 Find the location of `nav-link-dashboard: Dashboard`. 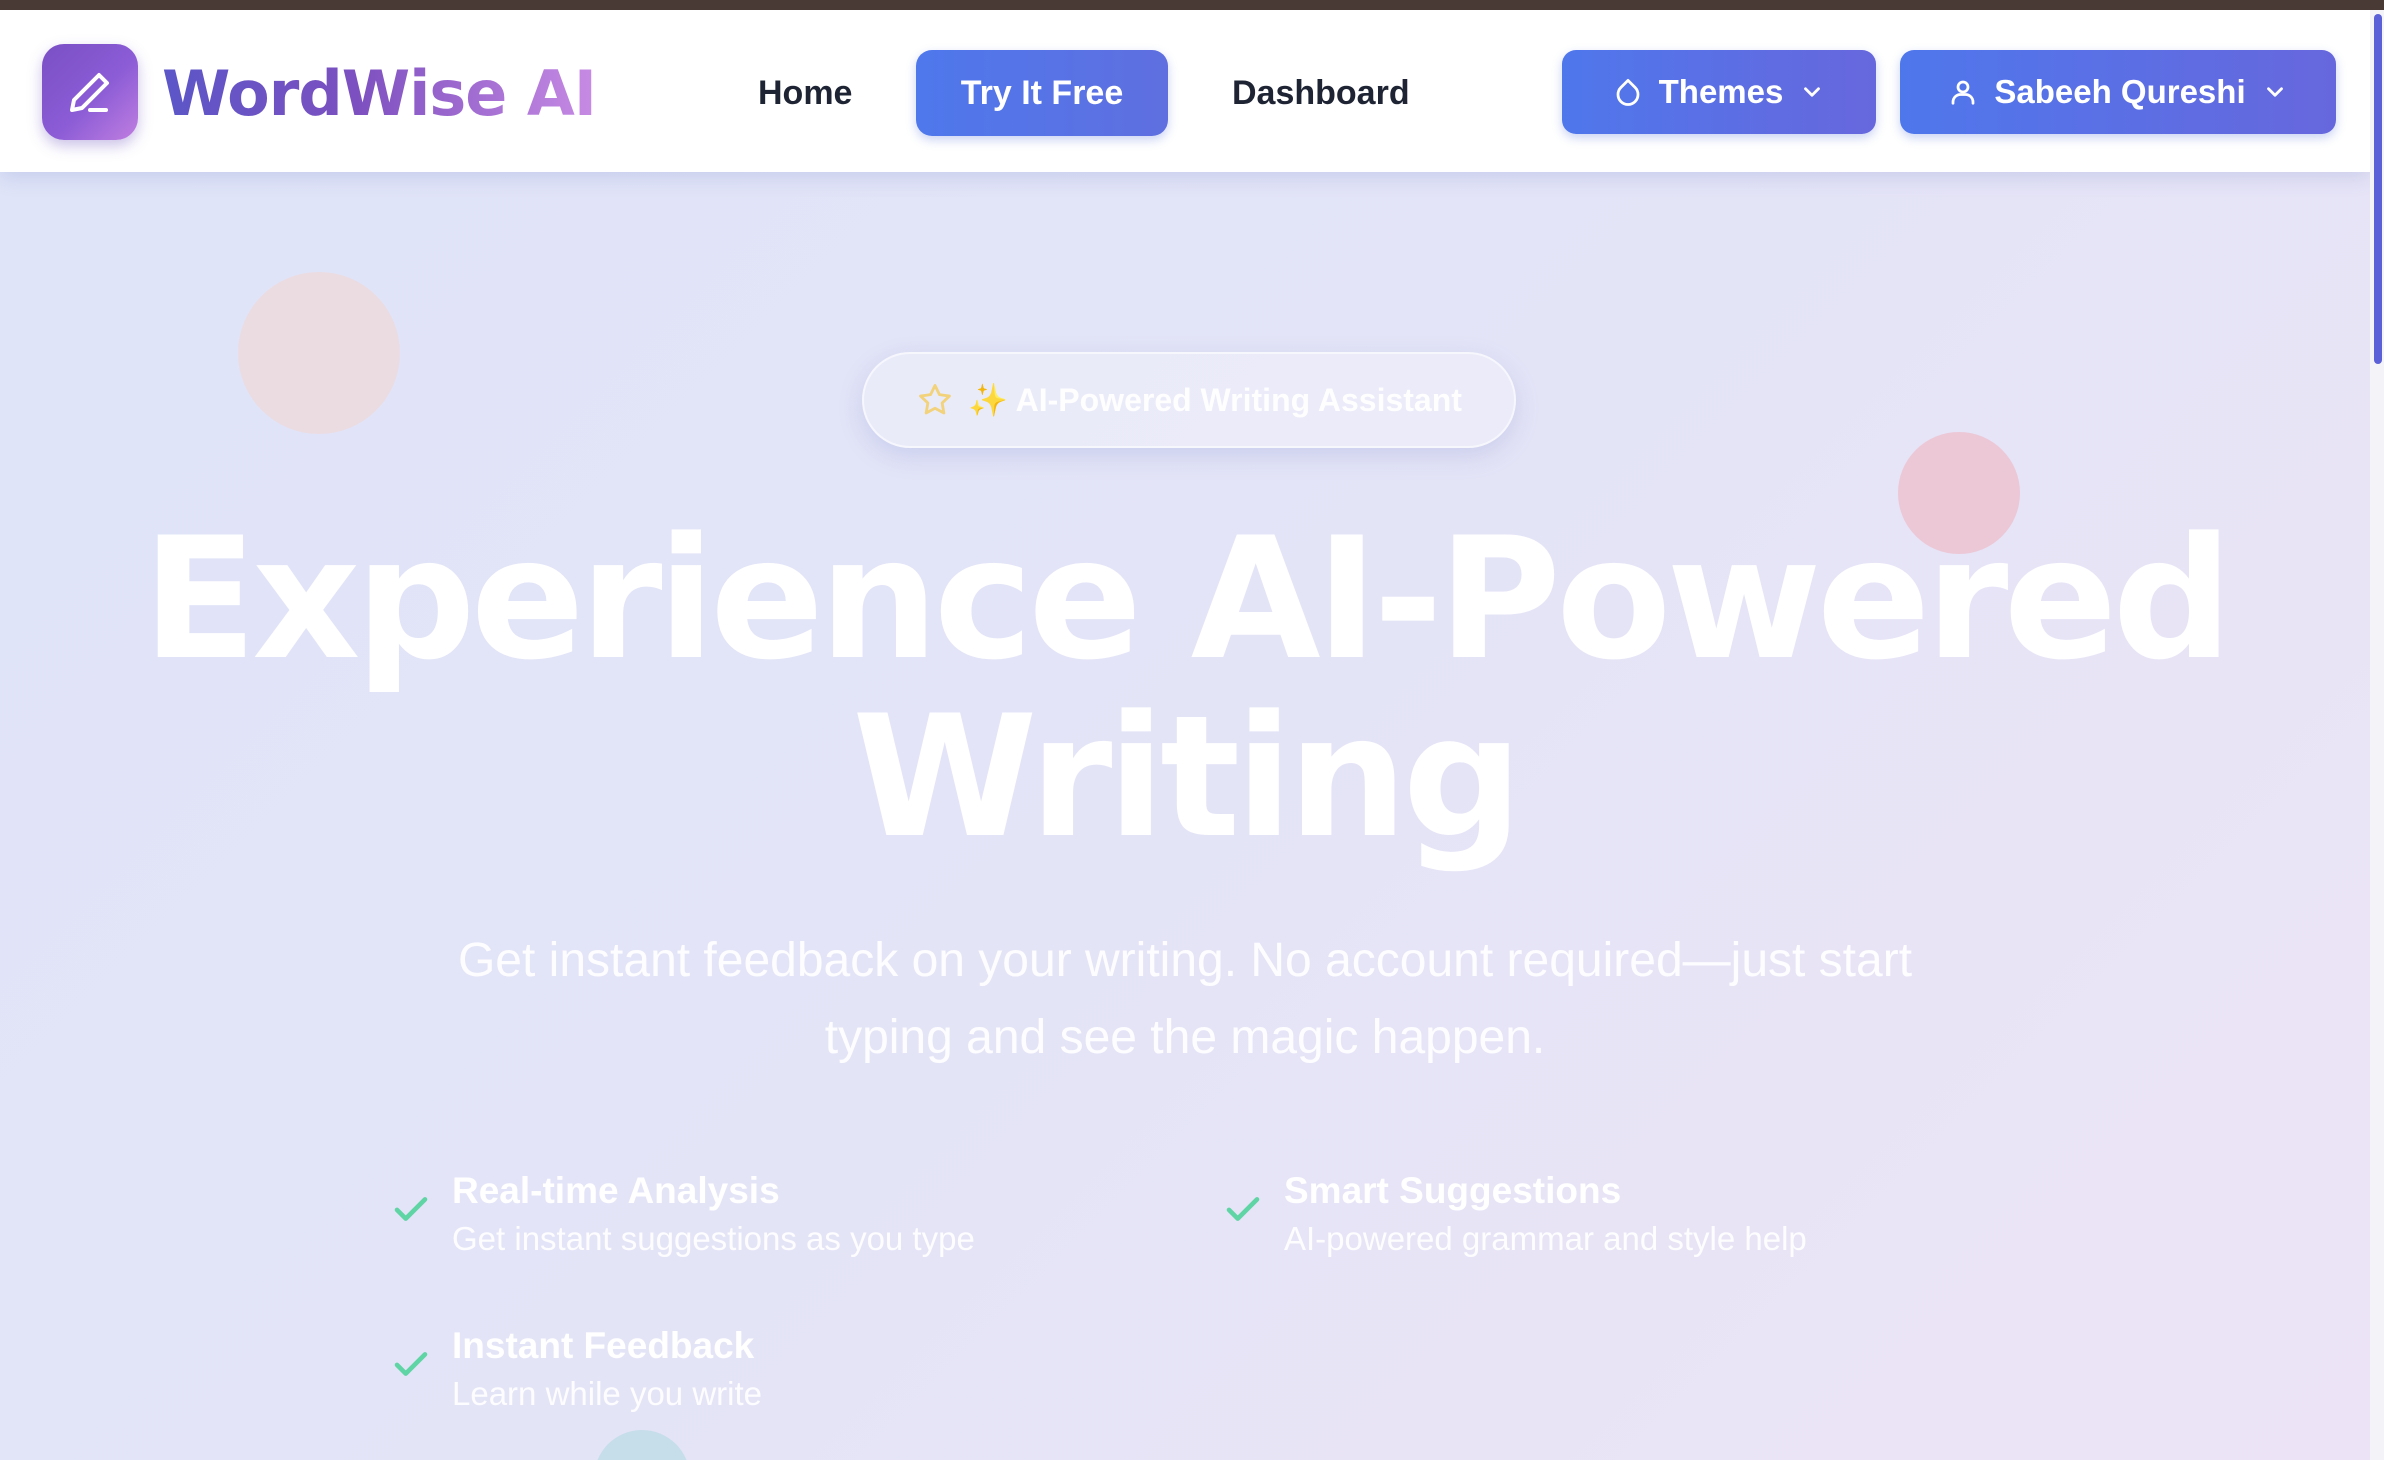

nav-link-dashboard: Dashboard is located at coordinates (1321, 93).